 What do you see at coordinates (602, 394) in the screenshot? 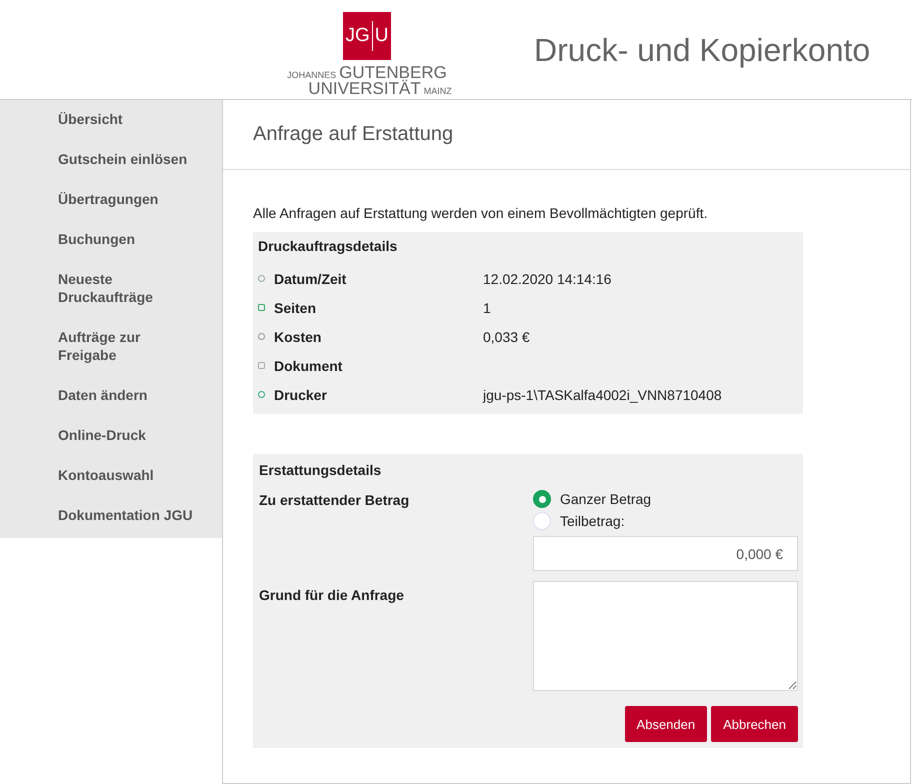
I see `detail-value: jgu-ps-1\TASKalfa4002i_VNN8710408` at bounding box center [602, 394].